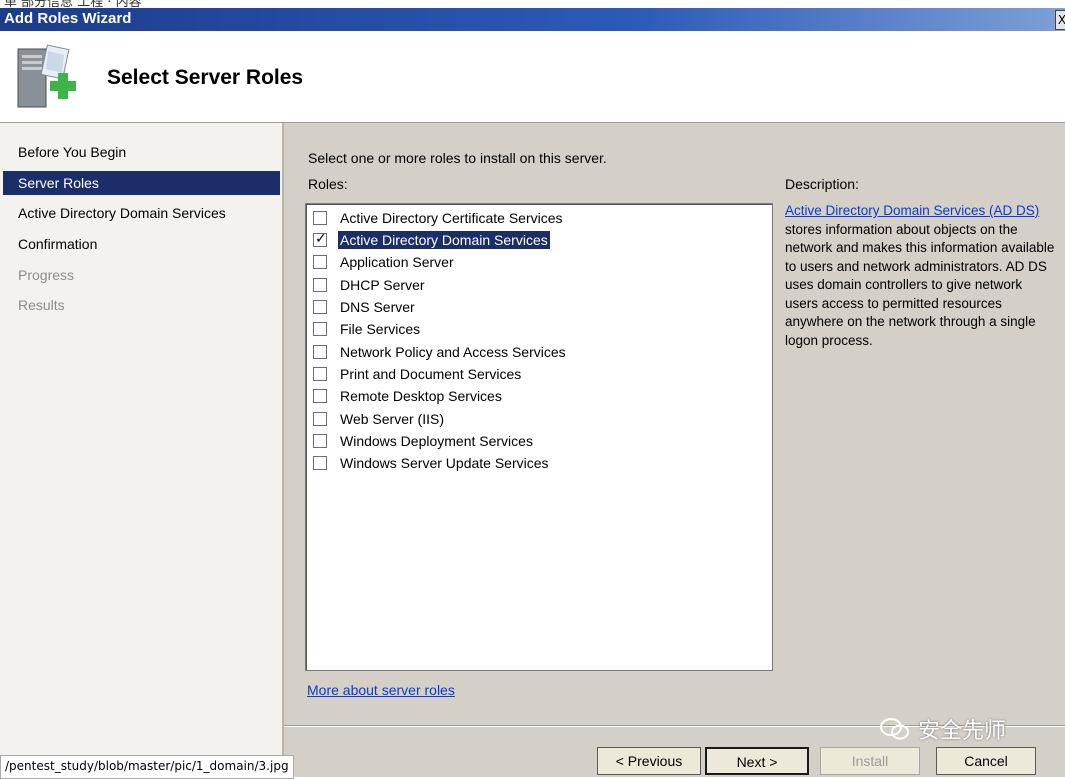 The height and width of the screenshot is (779, 1065). What do you see at coordinates (41, 305) in the screenshot?
I see `nav-item-results: Results` at bounding box center [41, 305].